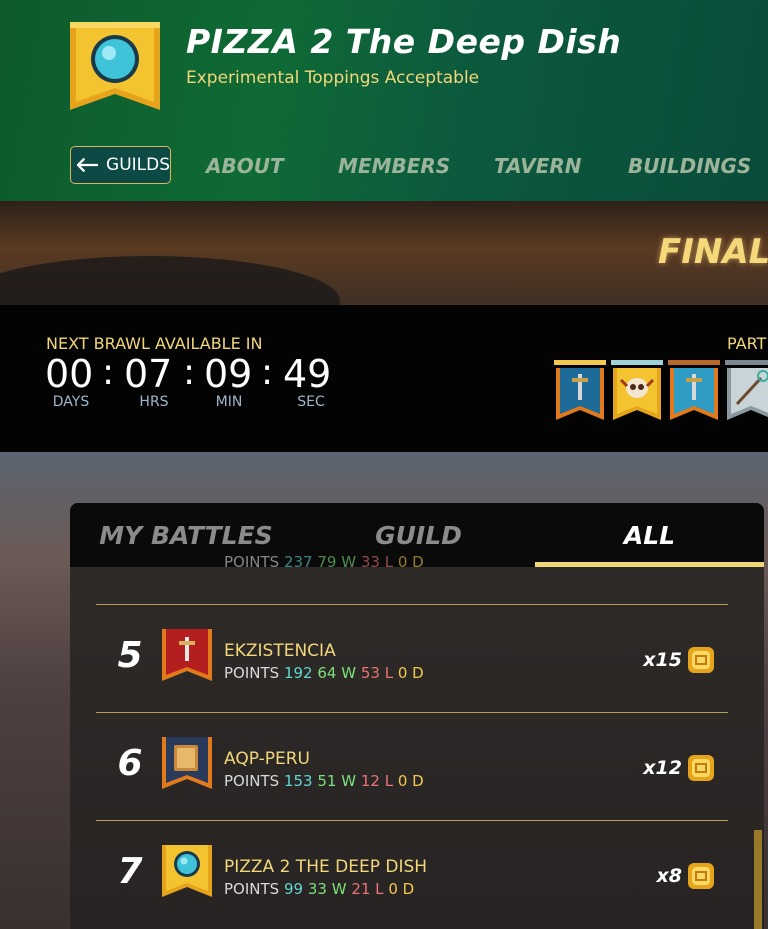 The height and width of the screenshot is (929, 768). Describe the element at coordinates (758, 879) in the screenshot. I see `list-scrollbar` at that location.